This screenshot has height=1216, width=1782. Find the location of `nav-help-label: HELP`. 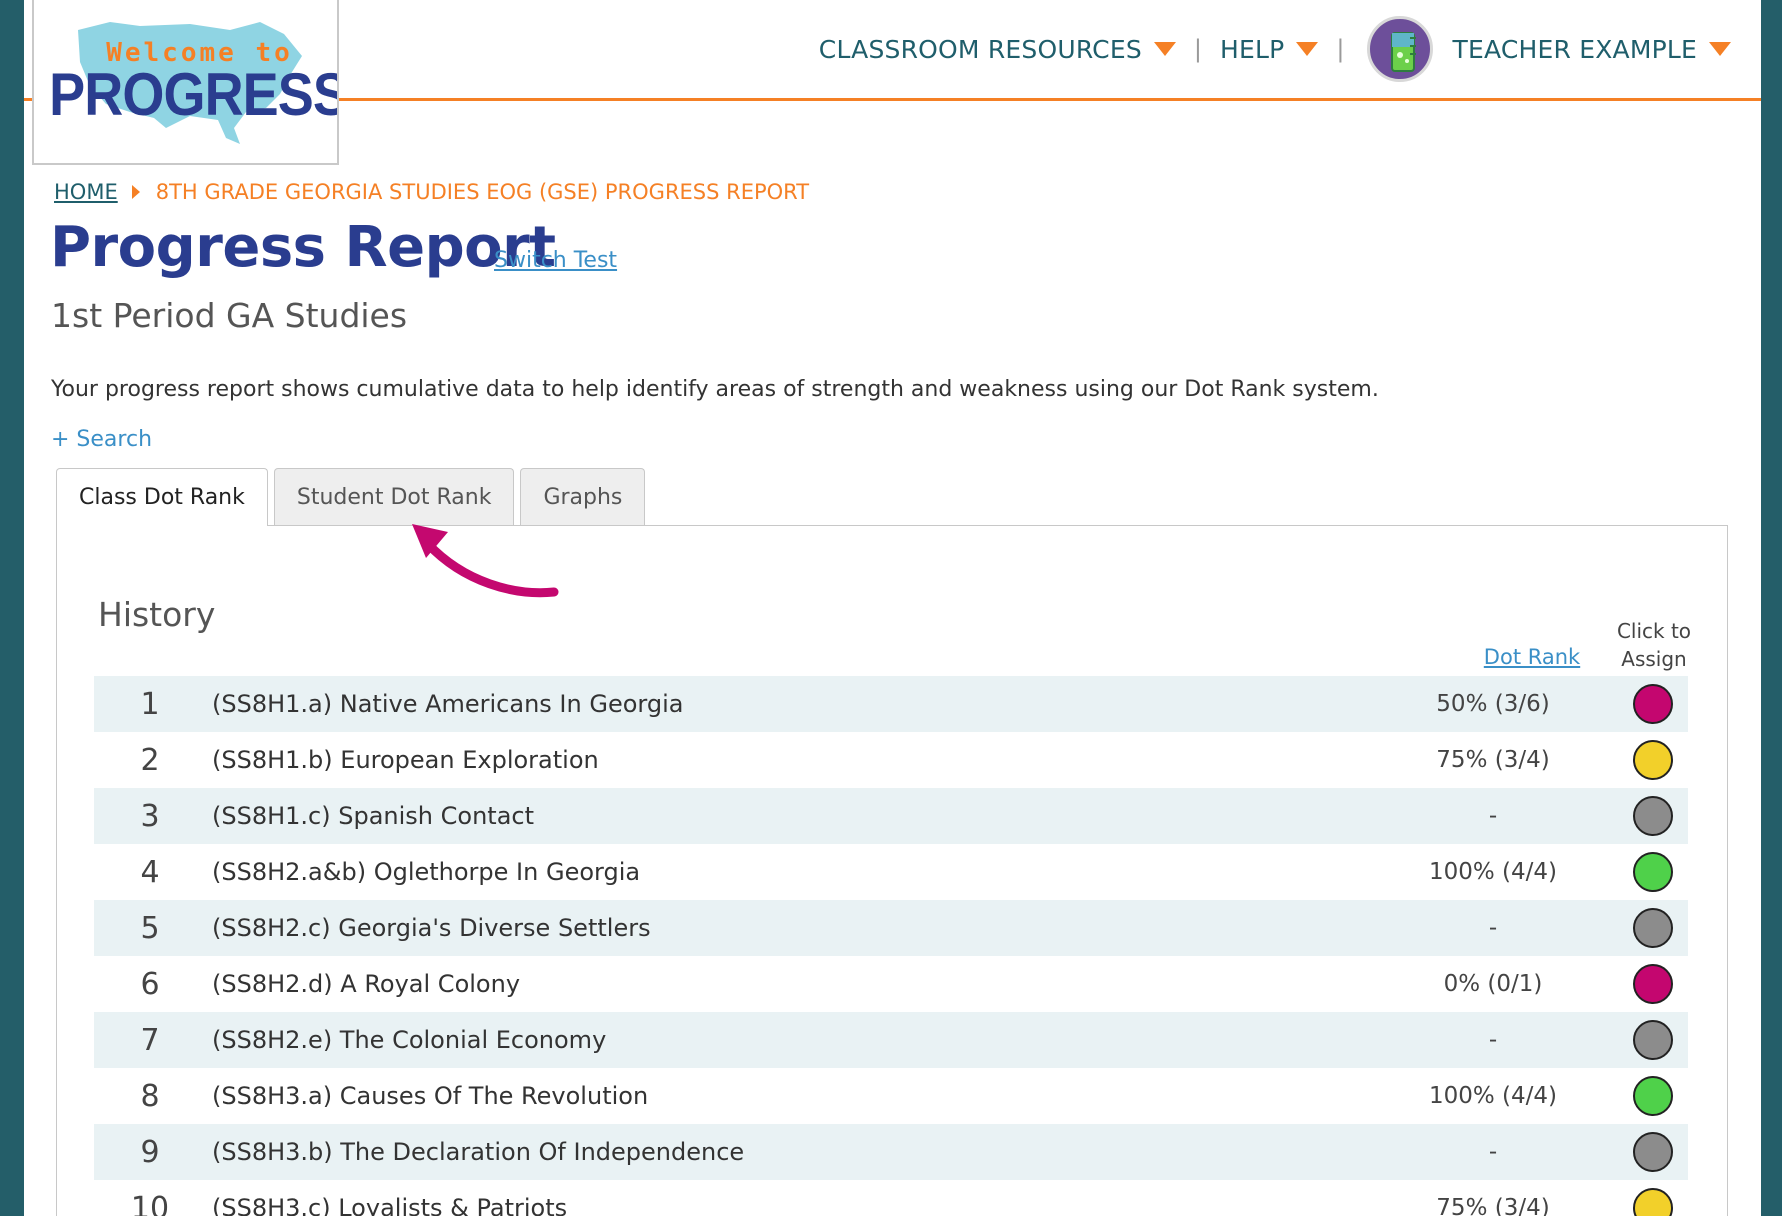

nav-help-label: HELP is located at coordinates (1252, 49).